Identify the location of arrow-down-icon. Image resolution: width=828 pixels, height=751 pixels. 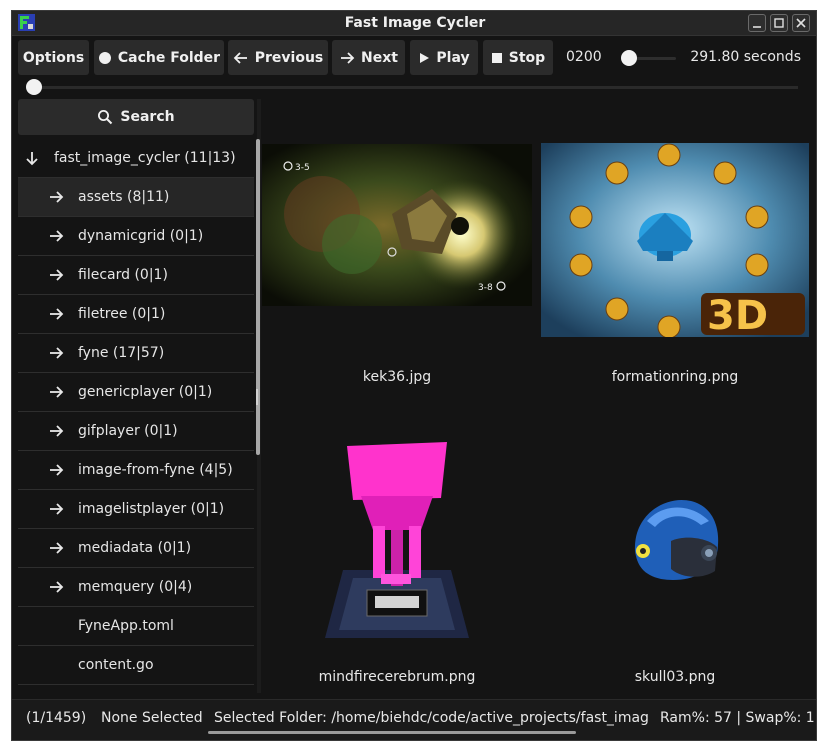
(32, 159).